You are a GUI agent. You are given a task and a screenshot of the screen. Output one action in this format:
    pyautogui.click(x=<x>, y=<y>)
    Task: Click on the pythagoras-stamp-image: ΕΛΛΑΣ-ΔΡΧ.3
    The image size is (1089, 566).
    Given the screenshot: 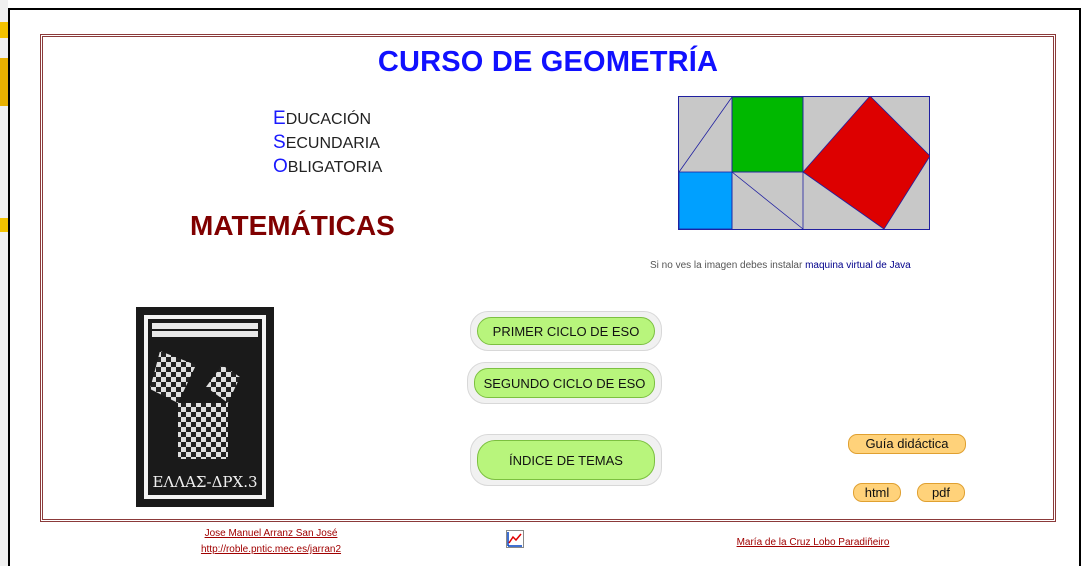 What is the action you would take?
    pyautogui.click(x=205, y=407)
    